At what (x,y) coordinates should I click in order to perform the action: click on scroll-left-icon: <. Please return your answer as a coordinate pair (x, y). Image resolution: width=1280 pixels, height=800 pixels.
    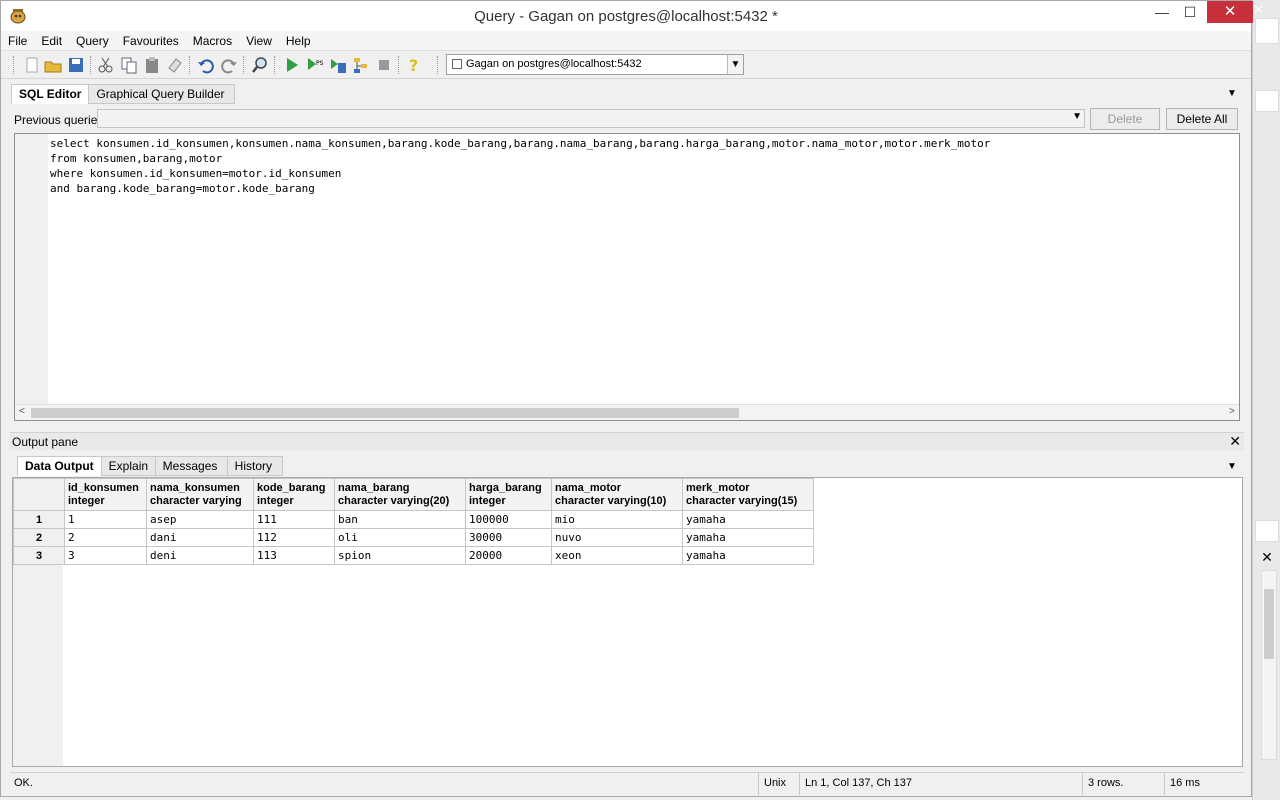
    Looking at the image, I should click on (22, 411).